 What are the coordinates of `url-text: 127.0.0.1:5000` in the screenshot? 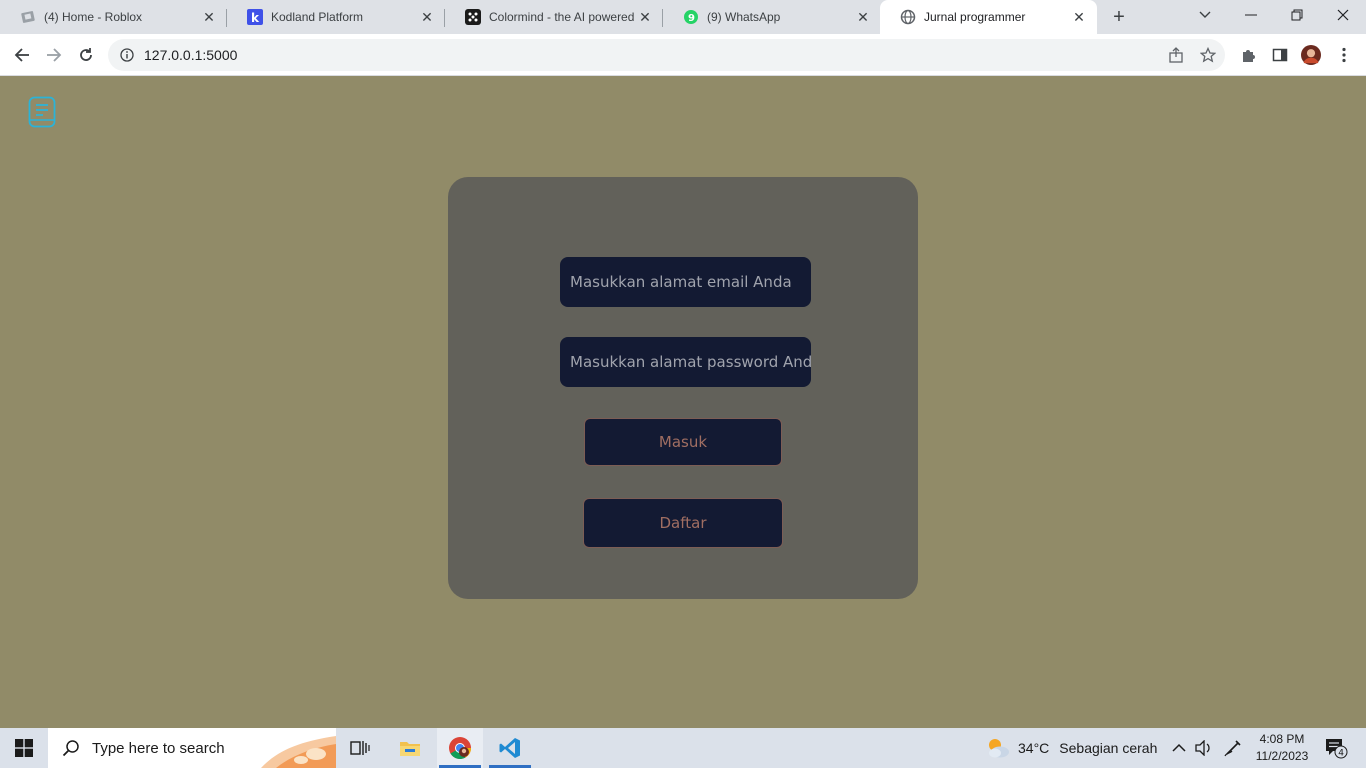 It's located at (191, 55).